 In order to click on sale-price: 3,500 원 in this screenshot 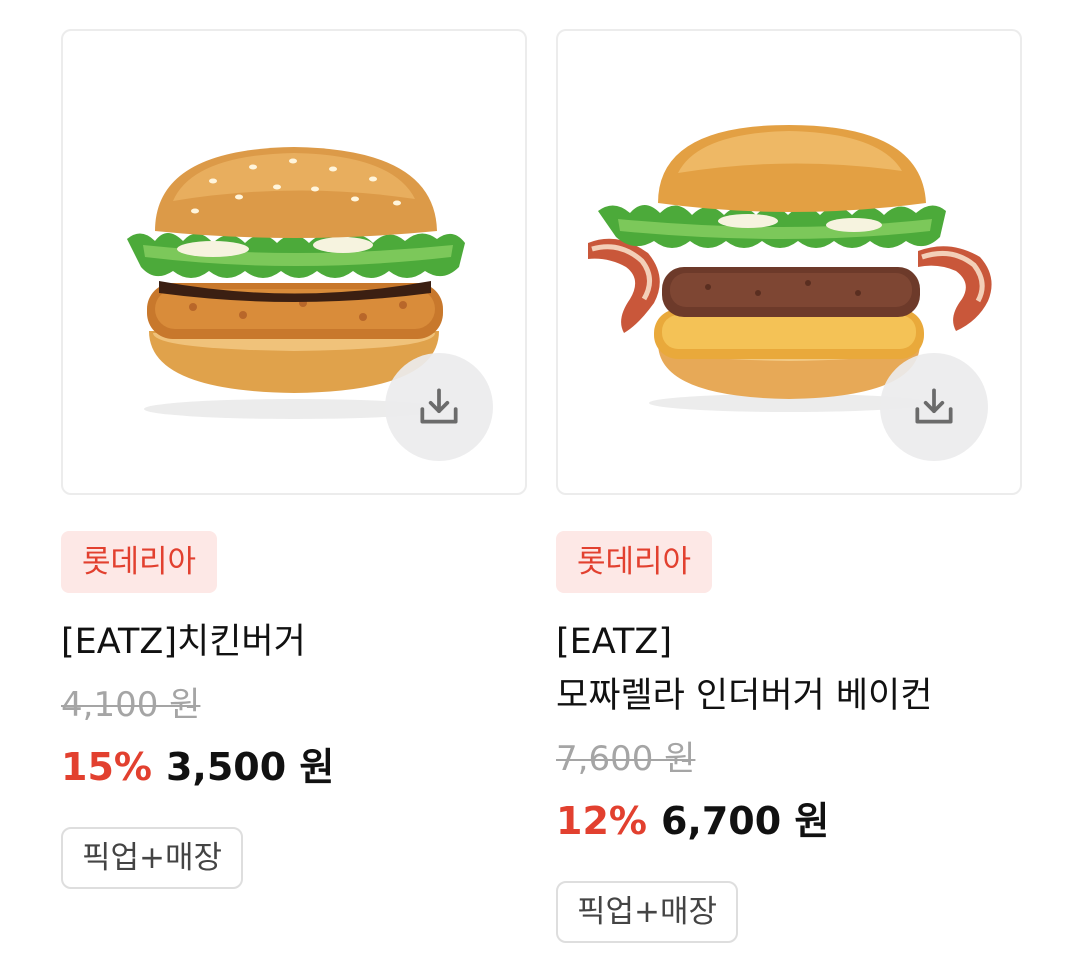, I will do `click(250, 767)`.